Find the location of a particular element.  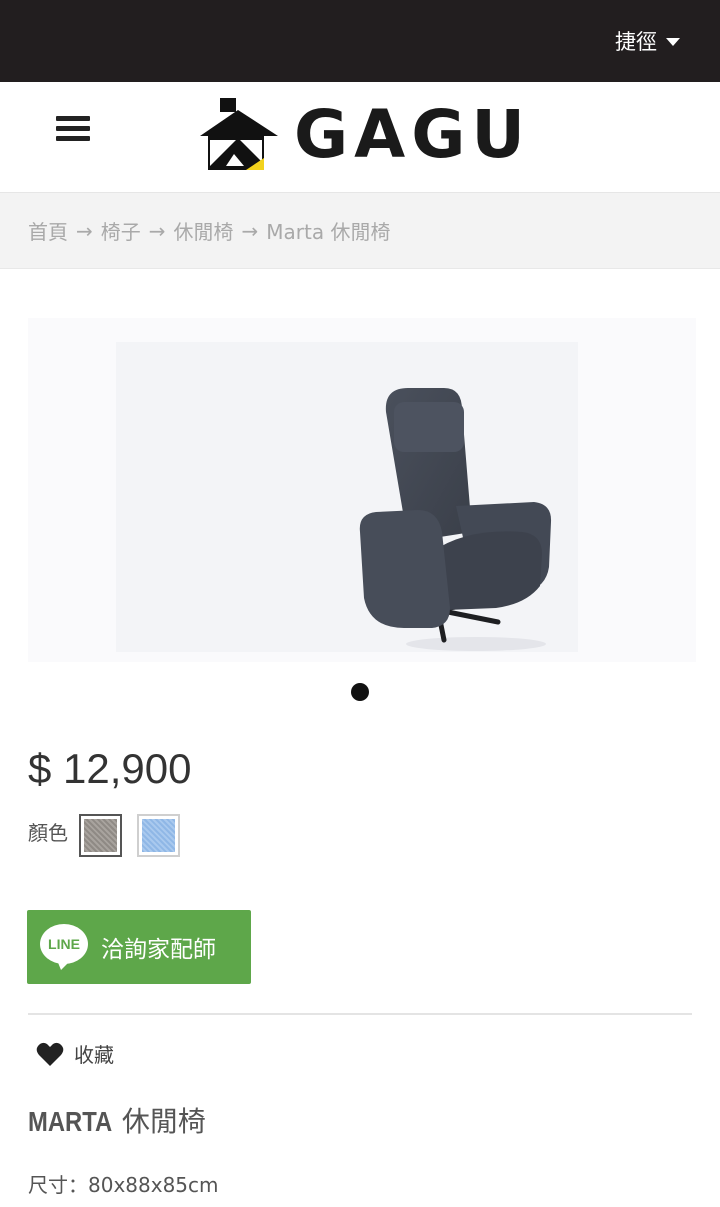

product-title-en: MARTA is located at coordinates (70, 1121).